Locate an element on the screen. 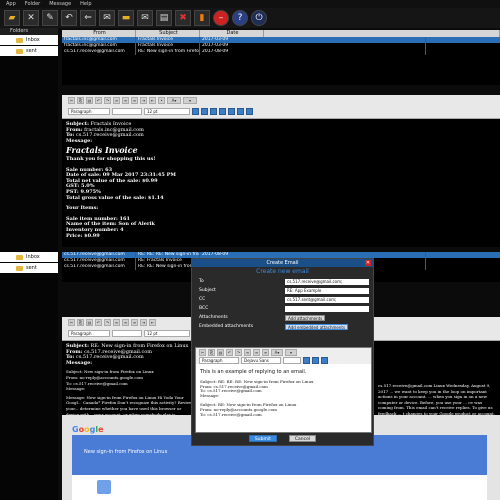 The height and width of the screenshot is (500, 500). column-subject: Subject is located at coordinates (168, 33).